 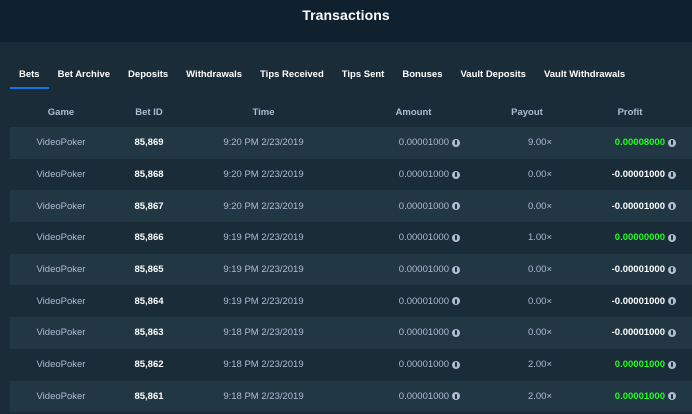 What do you see at coordinates (539, 365) in the screenshot?
I see `payout-cell-text: 2.00×` at bounding box center [539, 365].